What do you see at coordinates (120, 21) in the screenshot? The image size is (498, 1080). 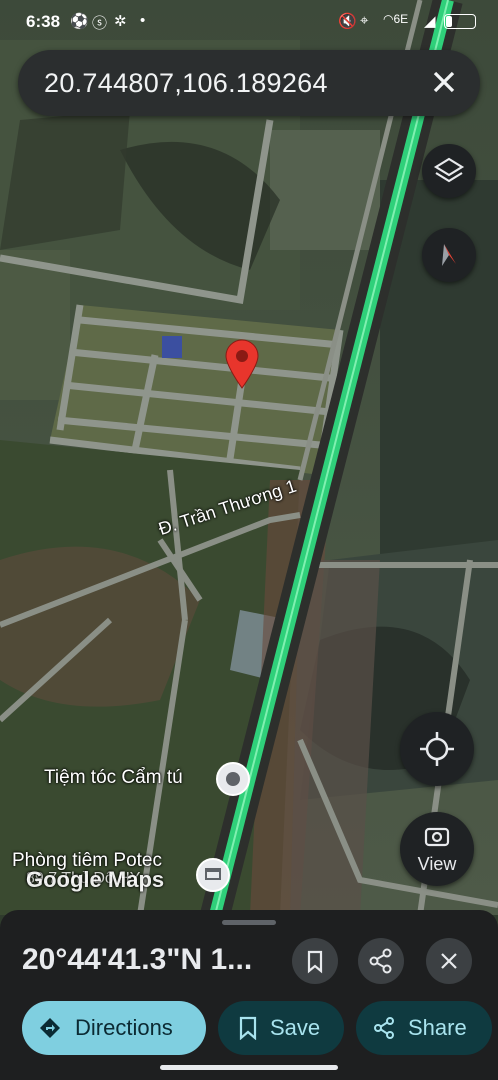 I see `bug-icon: ✲` at bounding box center [120, 21].